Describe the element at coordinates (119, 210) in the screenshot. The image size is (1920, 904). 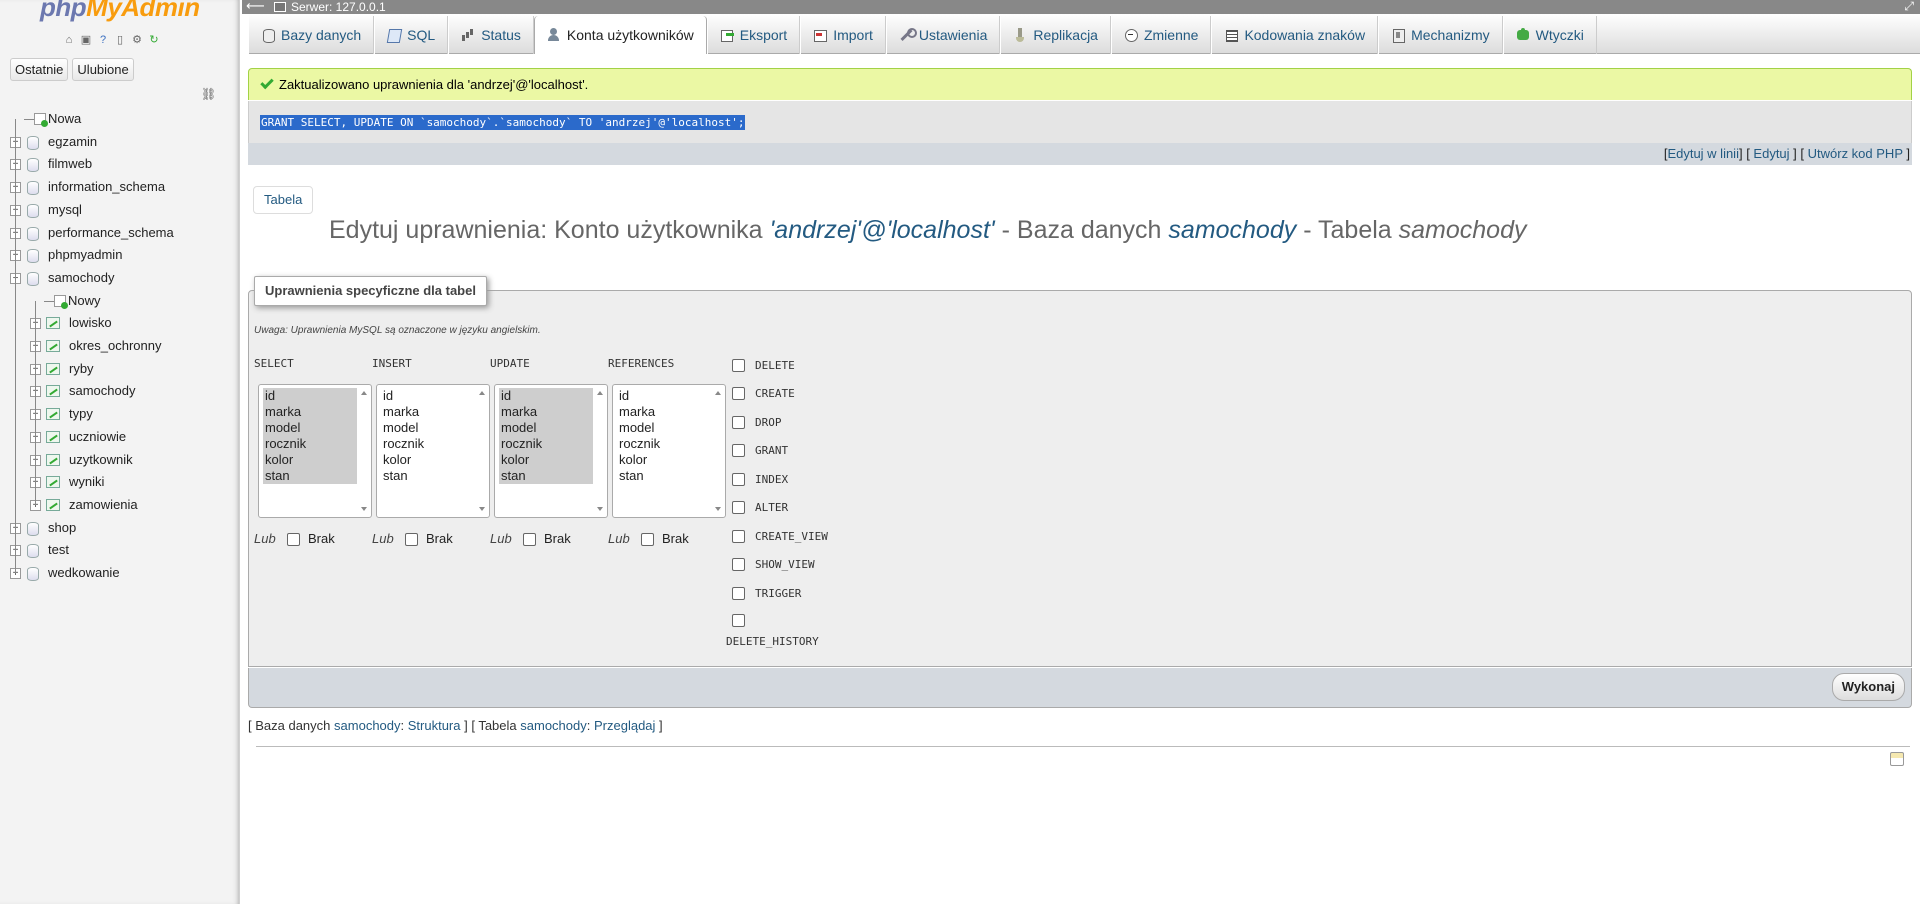
I see `tree-item-mysql: + mysql` at that location.